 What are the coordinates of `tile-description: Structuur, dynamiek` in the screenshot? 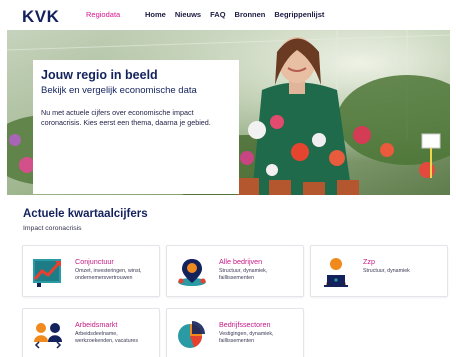 It's located at (386, 271).